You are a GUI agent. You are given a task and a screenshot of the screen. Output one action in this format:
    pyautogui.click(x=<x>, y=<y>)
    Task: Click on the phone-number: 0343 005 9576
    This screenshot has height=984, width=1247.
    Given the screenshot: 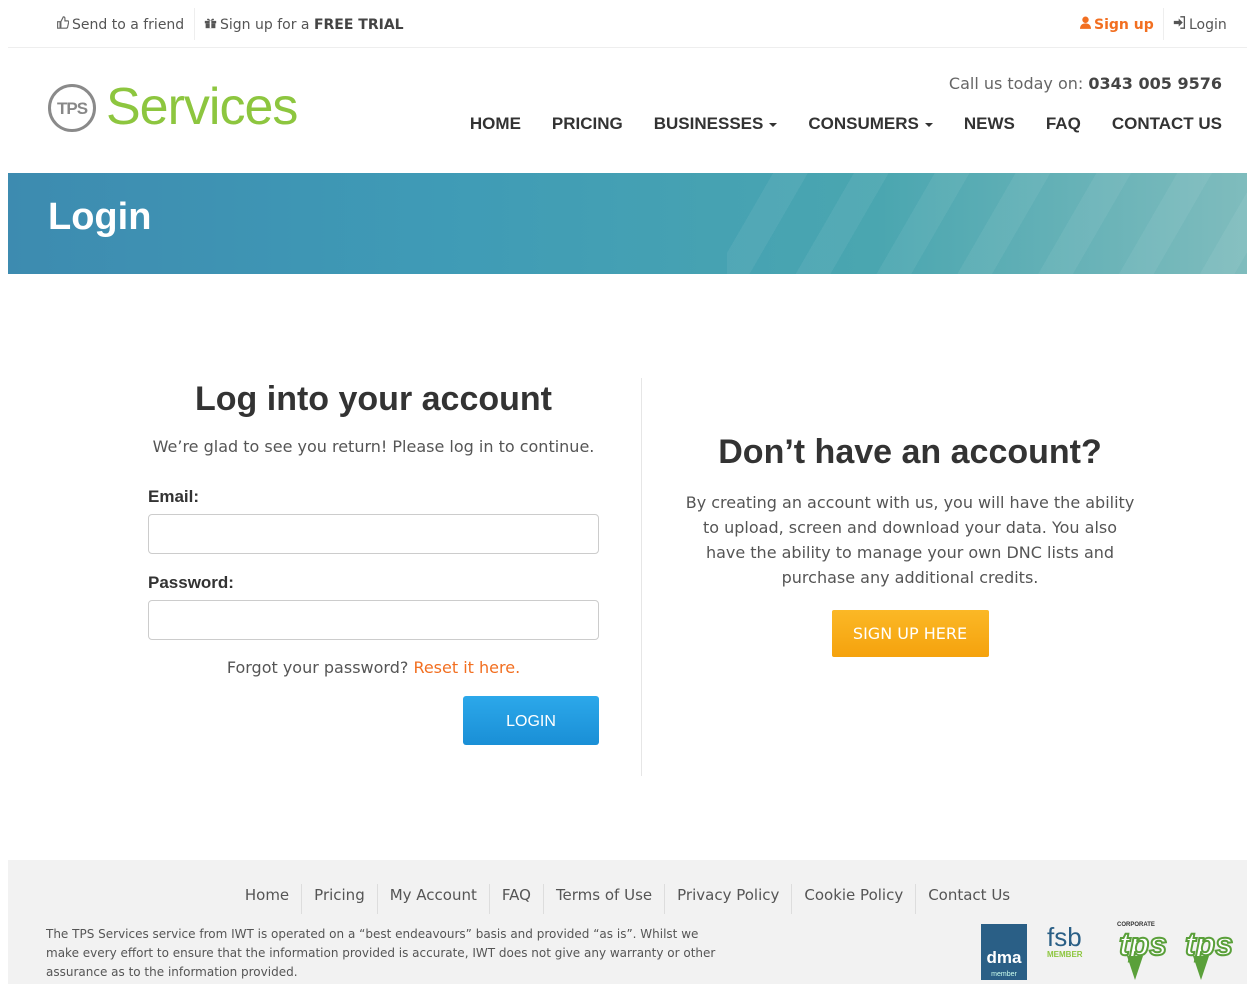 What is the action you would take?
    pyautogui.click(x=1155, y=83)
    